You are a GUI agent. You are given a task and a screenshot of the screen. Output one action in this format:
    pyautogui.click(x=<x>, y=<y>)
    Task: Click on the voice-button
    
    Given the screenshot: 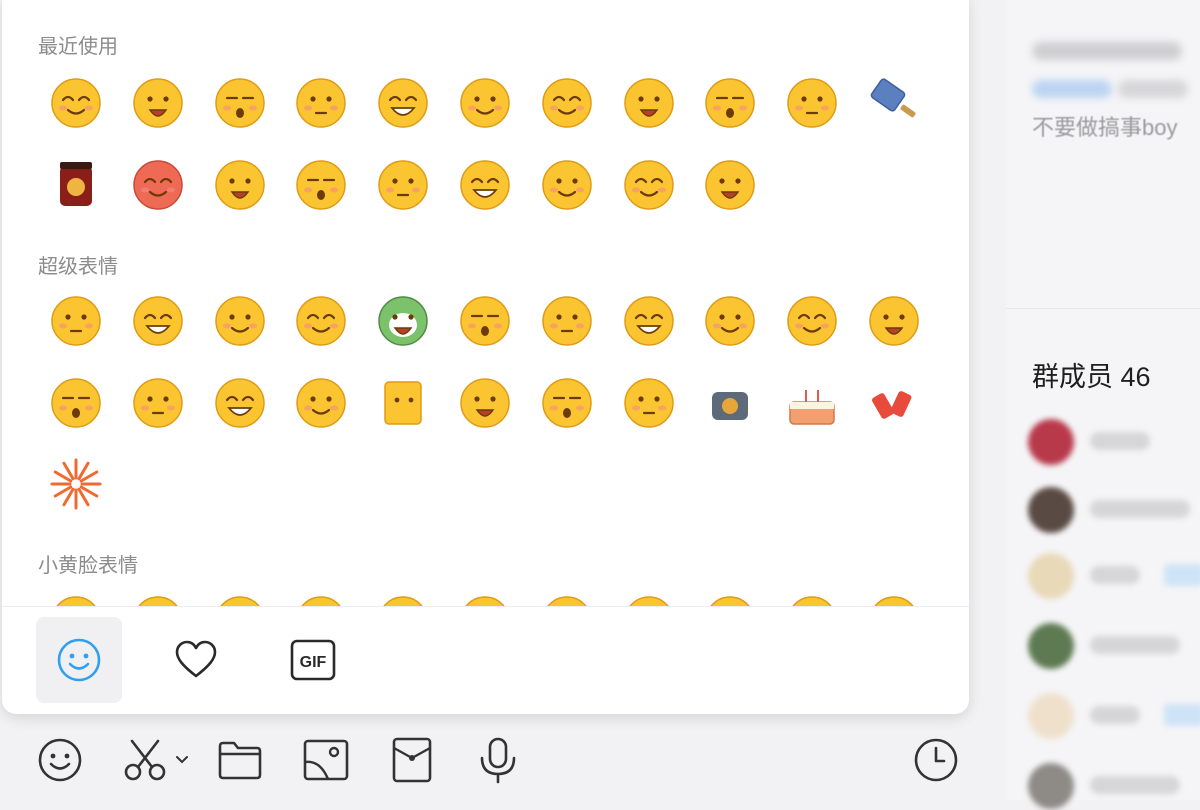 What is the action you would take?
    pyautogui.click(x=498, y=760)
    